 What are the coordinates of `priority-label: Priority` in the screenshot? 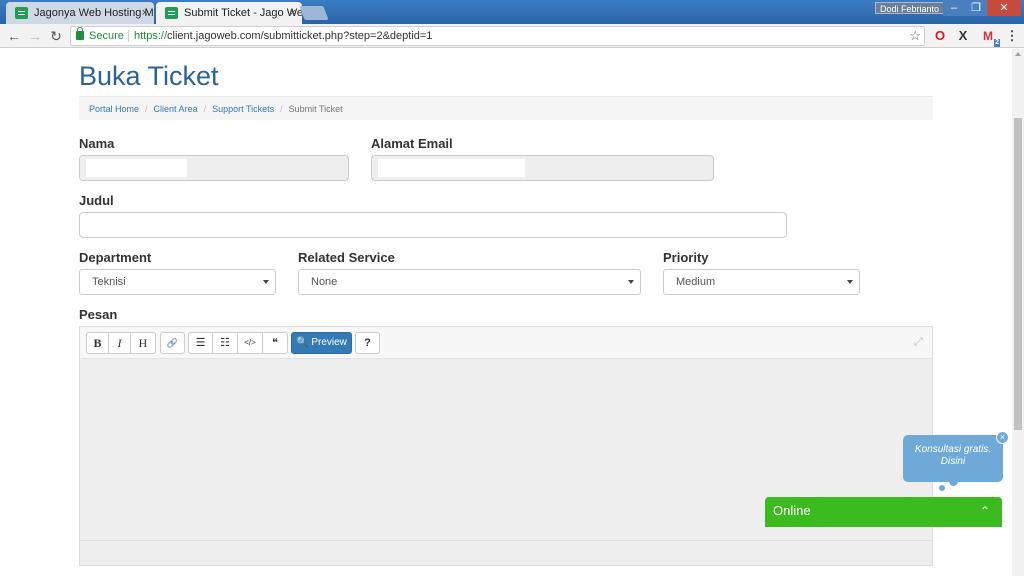 It's located at (686, 257).